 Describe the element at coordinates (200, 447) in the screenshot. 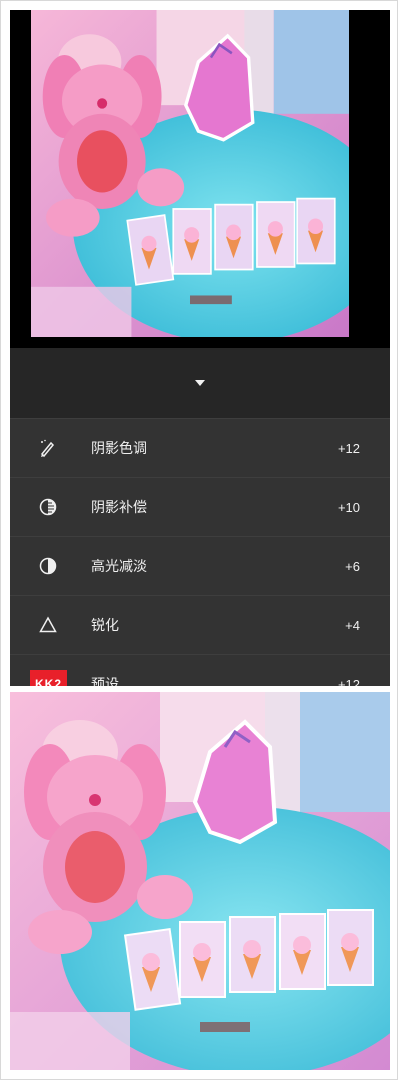

I see `tool-row-shadow-tone: 阴影色调 +12` at that location.